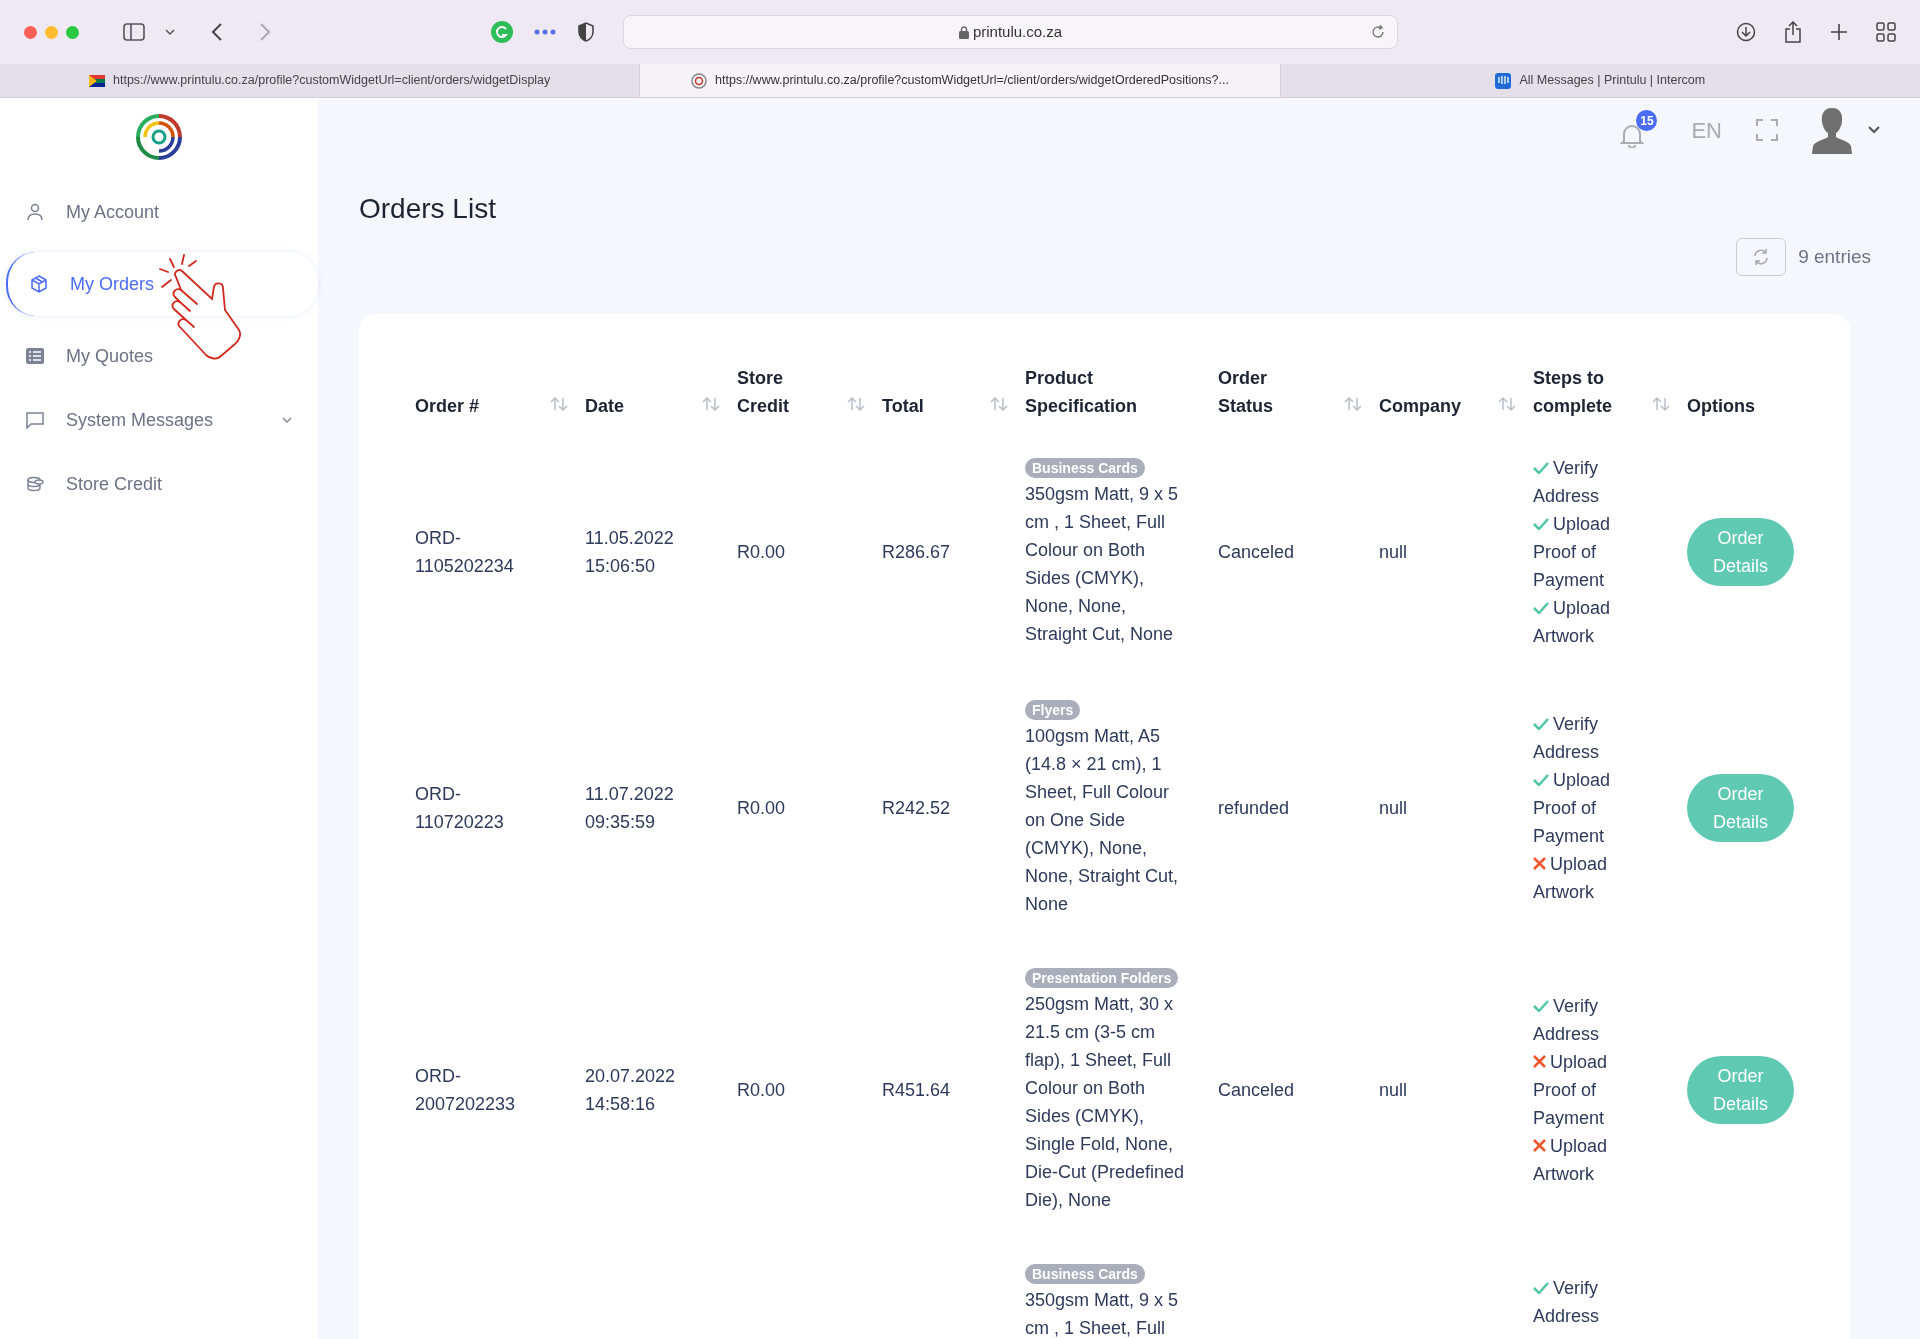  Describe the element at coordinates (1102, 564) in the screenshot. I see `specification-text: 350gsm Matt, 9 x 5 cm , 1 Sheet, Full Colour on Both Sides (CMYK), None, None, Straight Cut, None` at that location.